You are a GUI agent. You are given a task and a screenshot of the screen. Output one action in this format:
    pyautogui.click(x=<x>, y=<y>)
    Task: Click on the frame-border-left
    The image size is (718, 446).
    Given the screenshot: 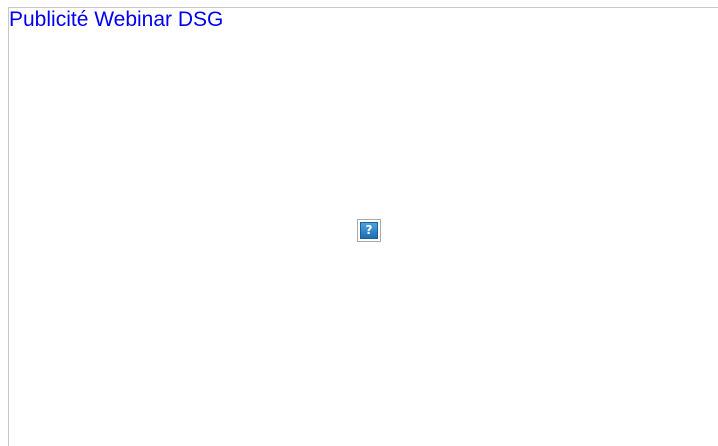 What is the action you would take?
    pyautogui.click(x=8, y=226)
    